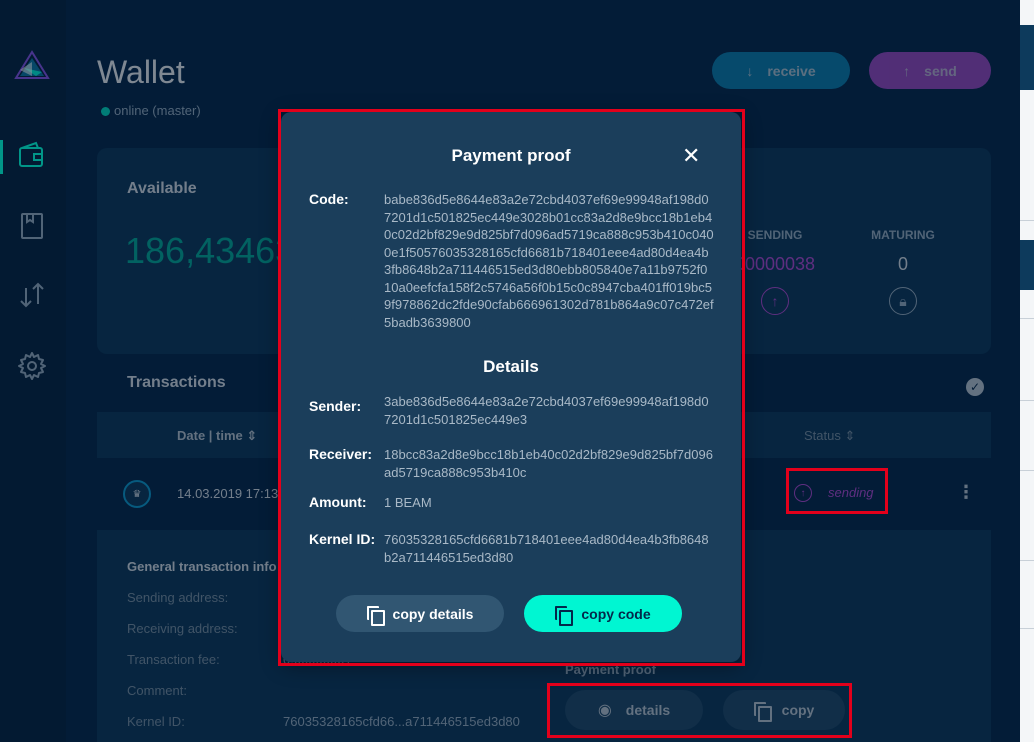 This screenshot has width=1034, height=742. Describe the element at coordinates (342, 539) in the screenshot. I see `kernel-label: Kernel ID:` at that location.